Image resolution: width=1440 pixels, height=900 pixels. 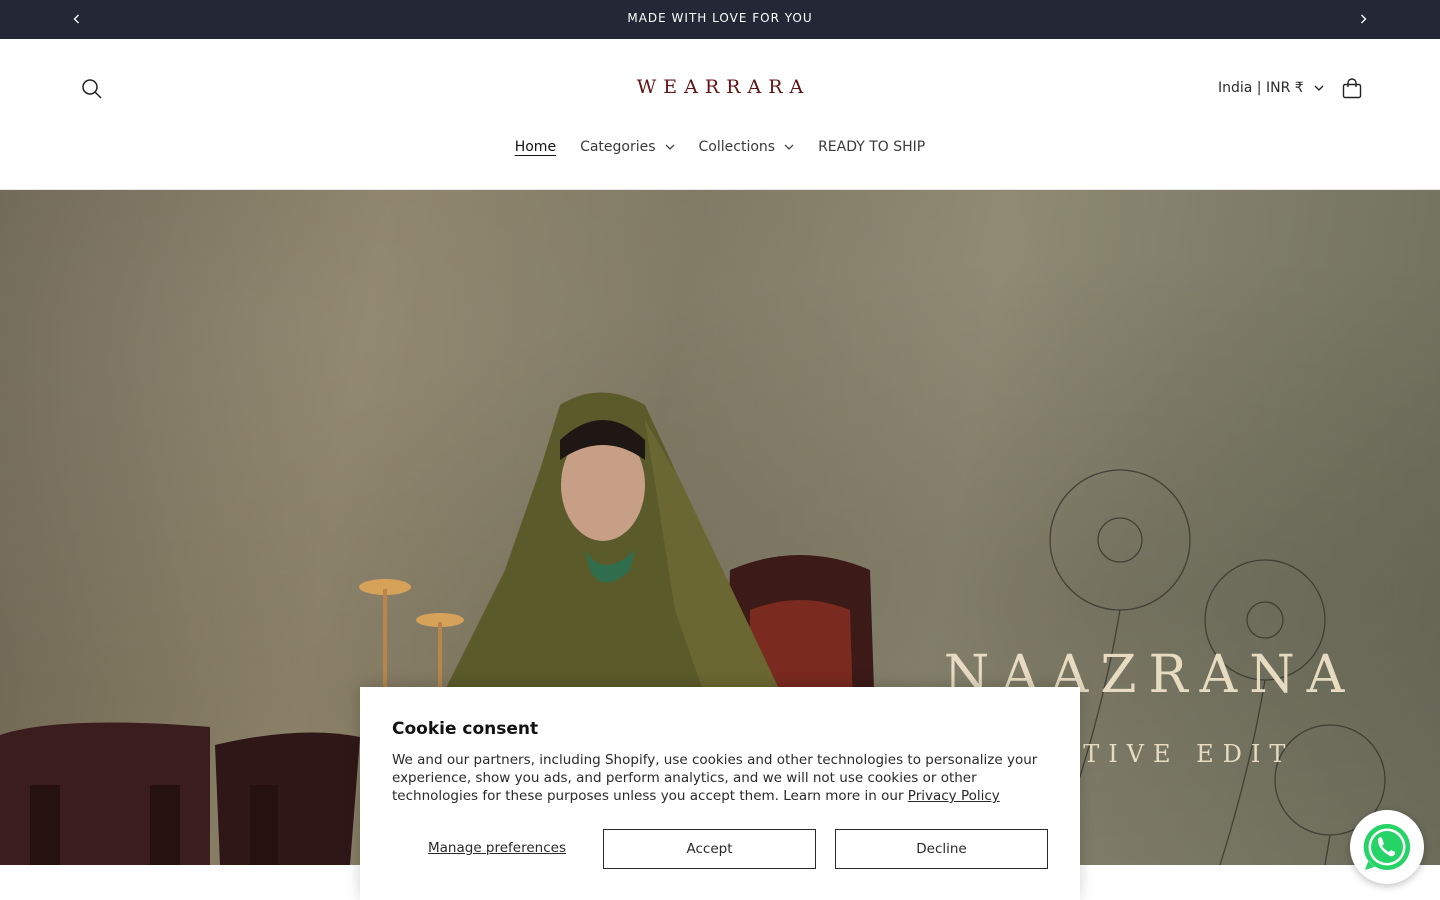 I want to click on shopping-bag-icon, so click(x=1352, y=88).